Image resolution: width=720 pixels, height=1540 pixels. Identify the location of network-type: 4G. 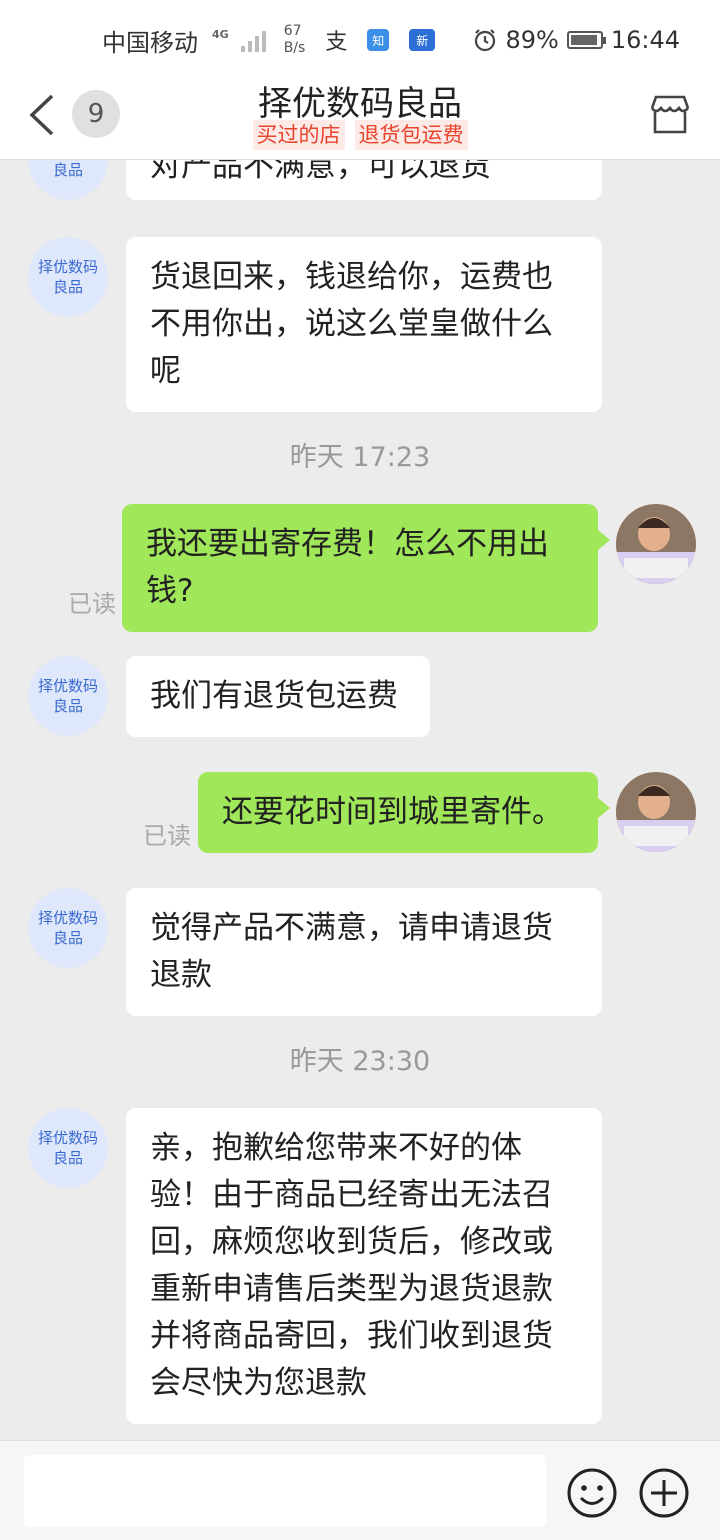
(220, 34).